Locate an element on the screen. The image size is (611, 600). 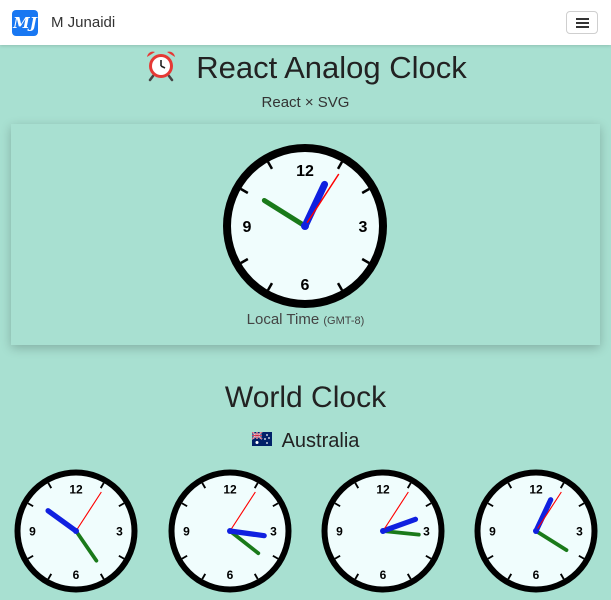
world-clock-1: 12 3 6 9 is located at coordinates (230, 531).